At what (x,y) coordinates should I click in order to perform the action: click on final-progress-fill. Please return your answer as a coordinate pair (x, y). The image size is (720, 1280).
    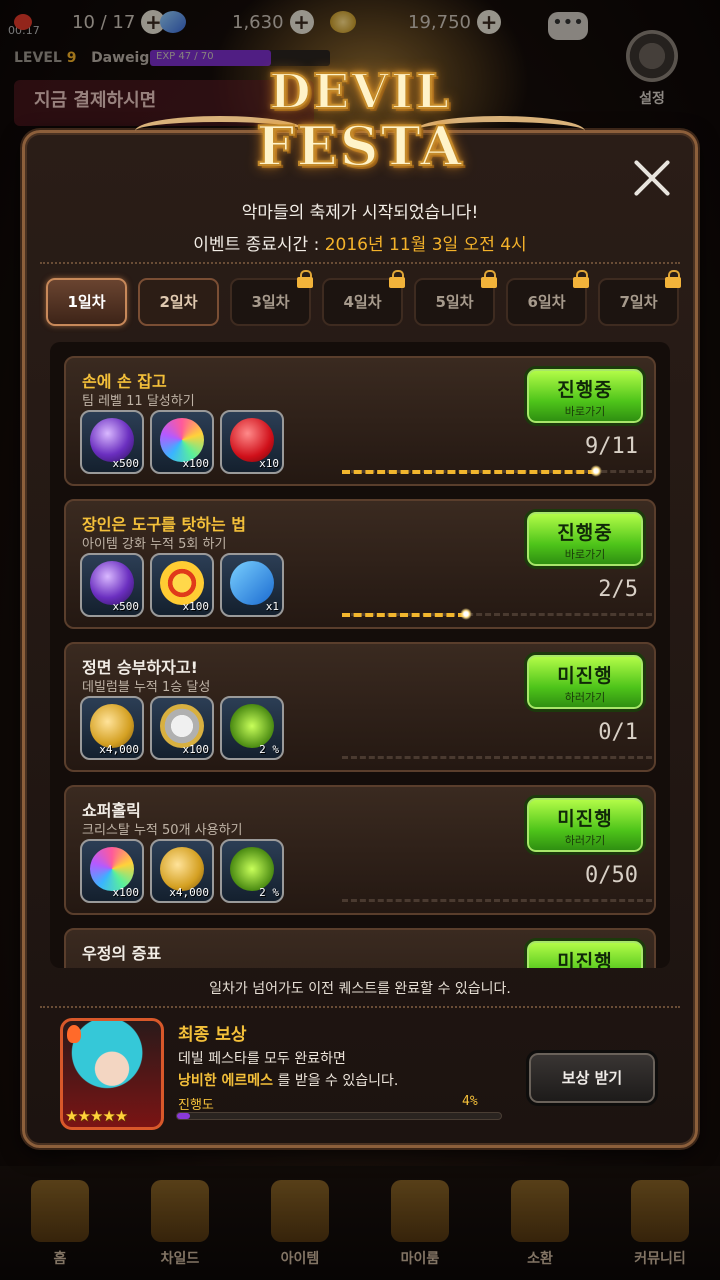
    Looking at the image, I should click on (183, 1116).